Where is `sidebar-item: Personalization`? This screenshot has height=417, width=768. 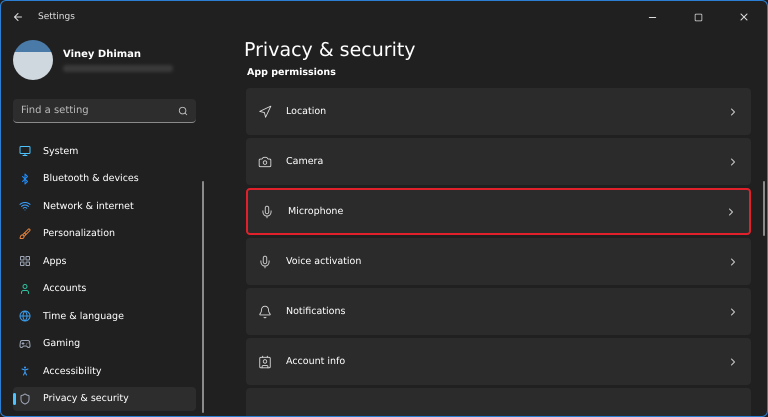
sidebar-item: Personalization is located at coordinates (104, 234).